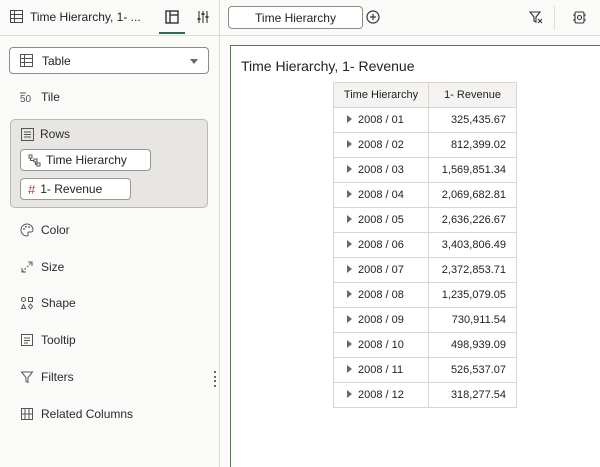 This screenshot has height=467, width=600. Describe the element at coordinates (381, 95) in the screenshot. I see `column-header-time: Time Hierarchy` at that location.